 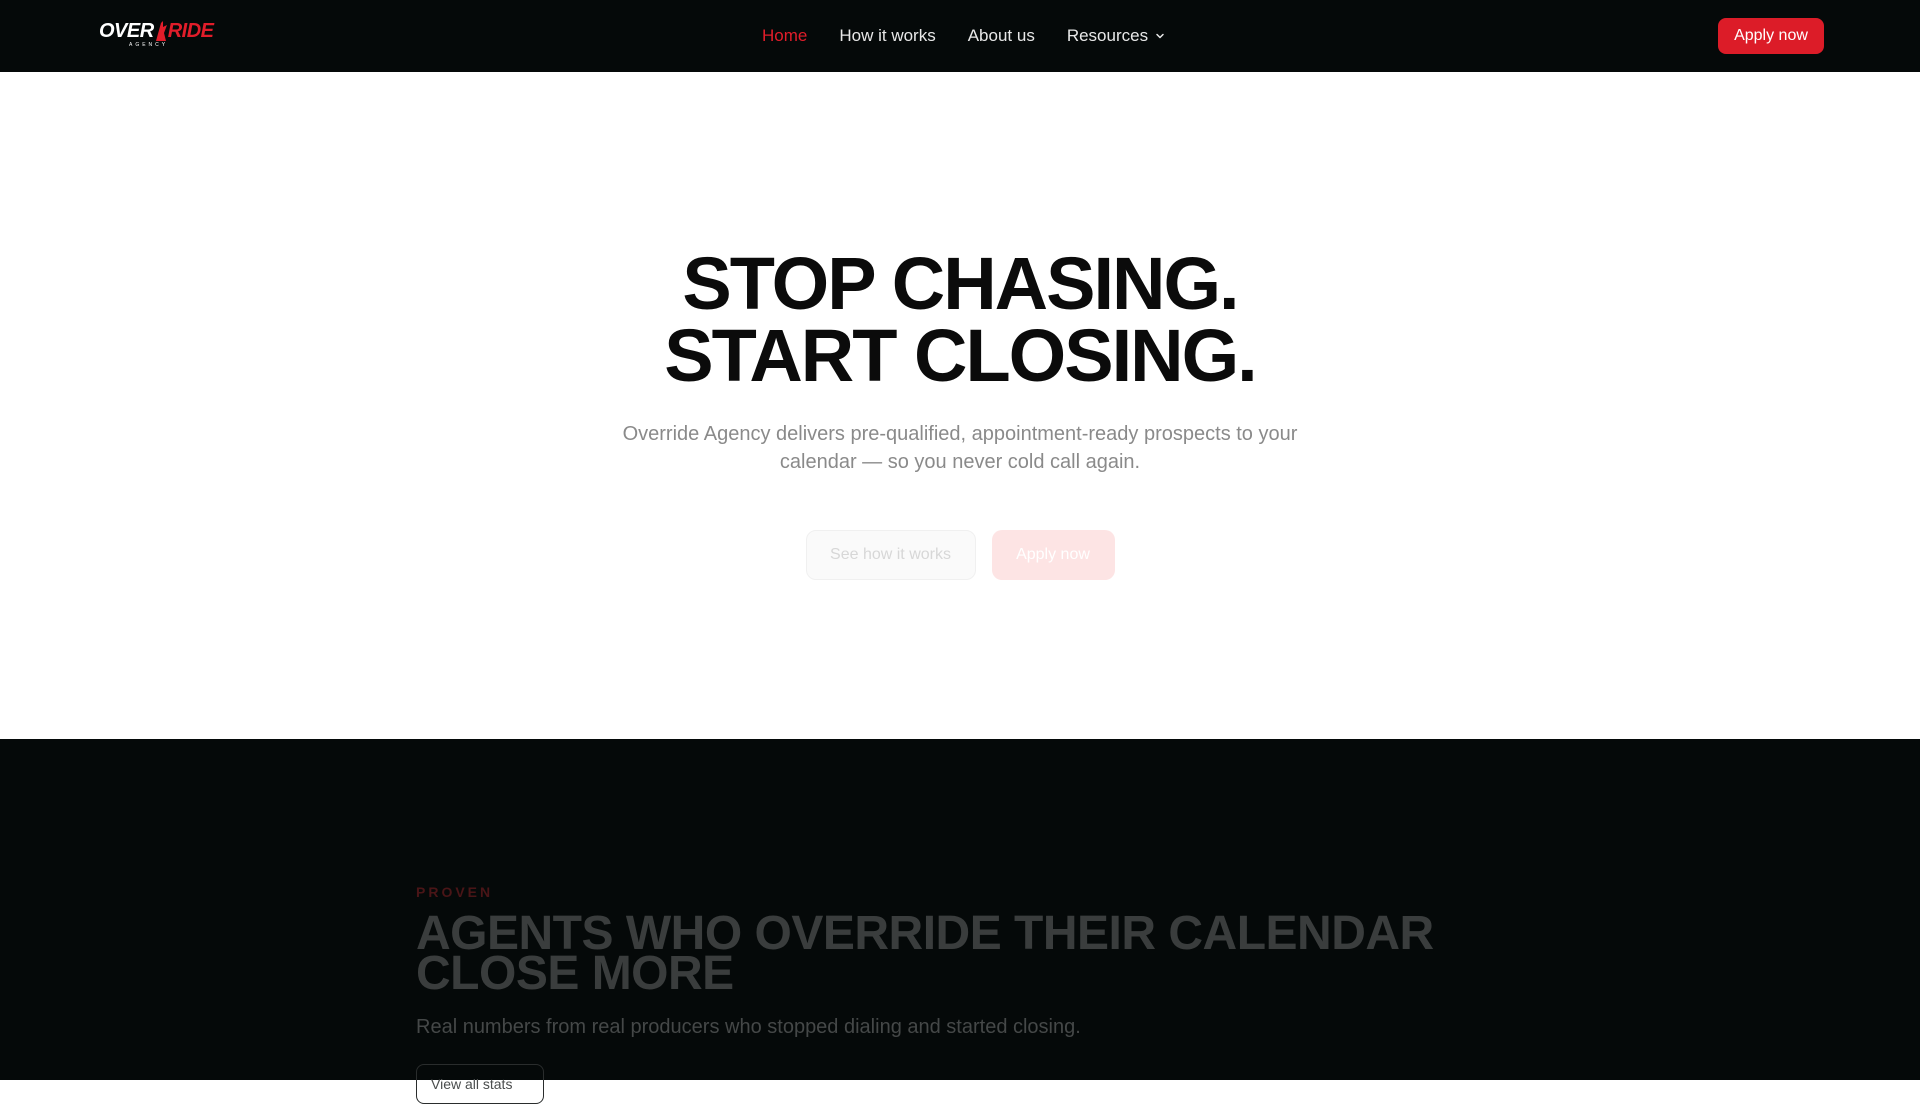 I want to click on see-how-it-works-button: See how it works, so click(x=890, y=555).